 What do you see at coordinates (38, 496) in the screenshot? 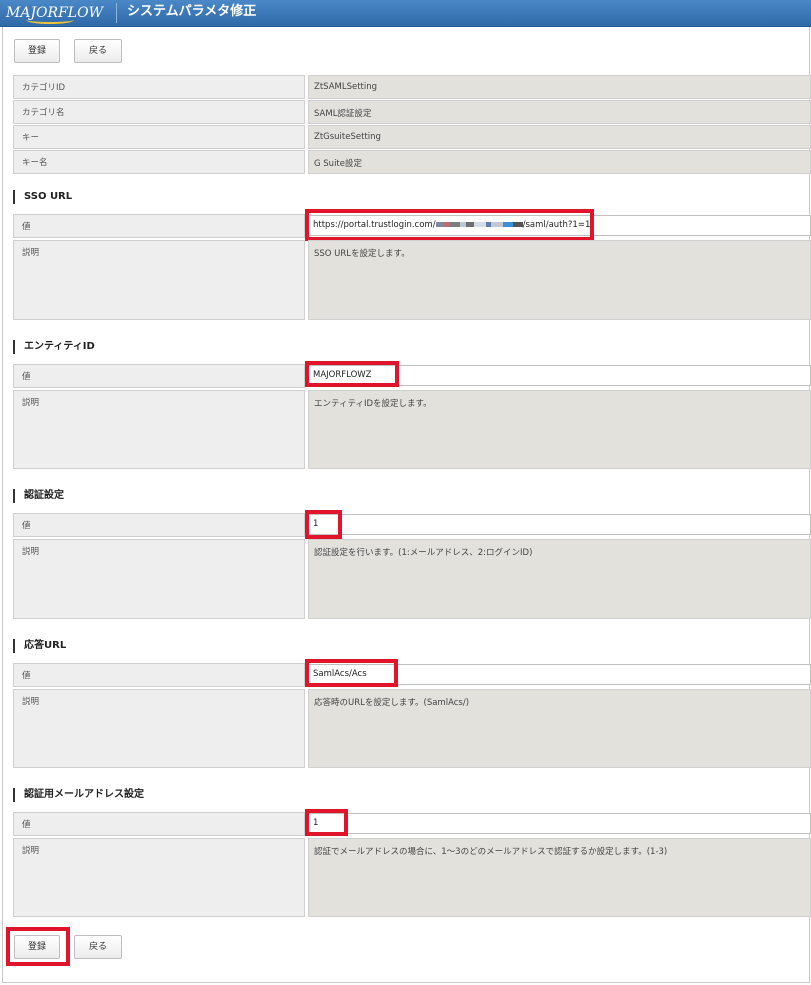
I see `section-title-auth-setting: 認証設定` at bounding box center [38, 496].